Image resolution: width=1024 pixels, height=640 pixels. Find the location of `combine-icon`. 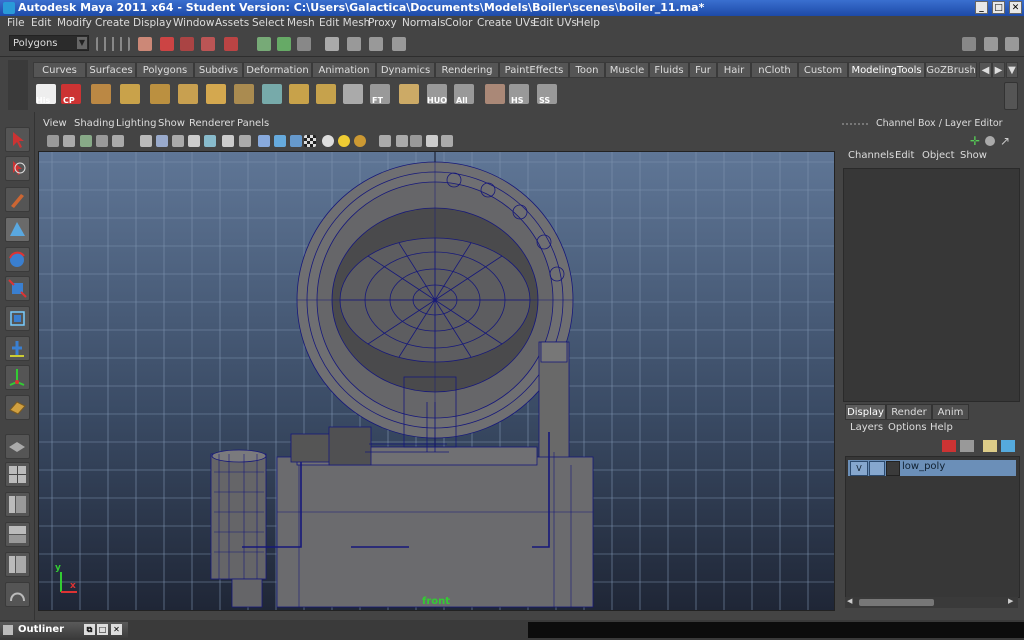

combine-icon is located at coordinates (272, 94).